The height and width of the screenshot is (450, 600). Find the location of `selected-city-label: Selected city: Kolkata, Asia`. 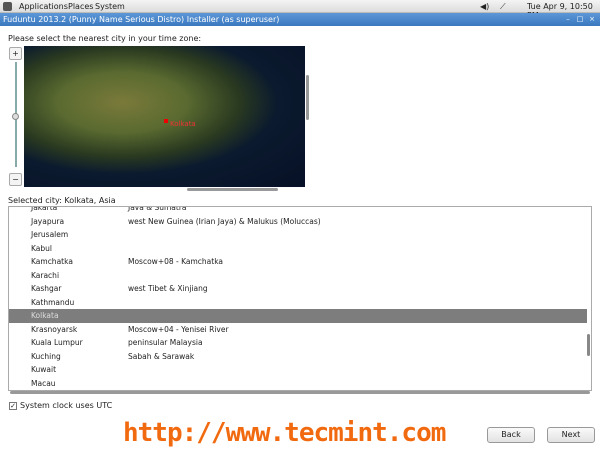

selected-city-label: Selected city: Kolkata, Asia is located at coordinates (62, 200).